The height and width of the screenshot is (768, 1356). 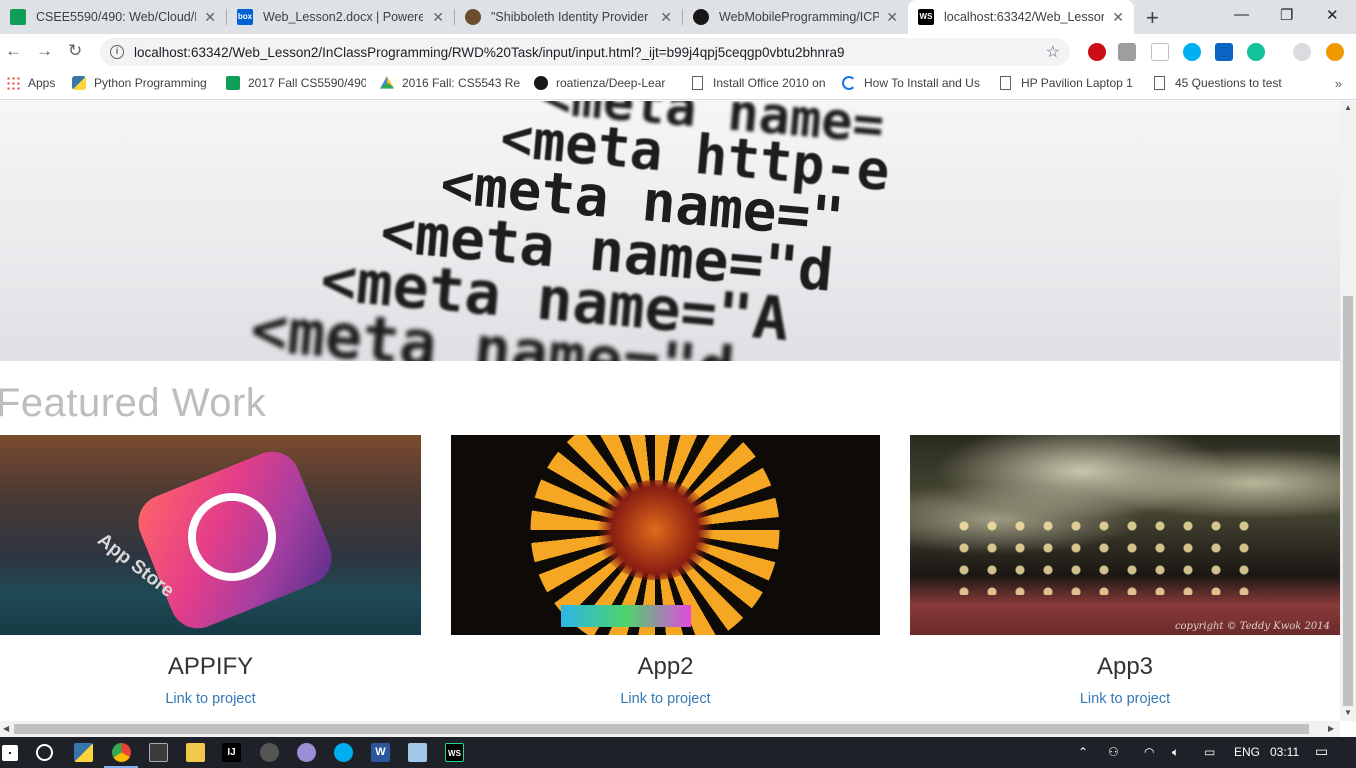 What do you see at coordinates (454, 752) in the screenshot?
I see `webstorm-taskbar-icon: WS` at bounding box center [454, 752].